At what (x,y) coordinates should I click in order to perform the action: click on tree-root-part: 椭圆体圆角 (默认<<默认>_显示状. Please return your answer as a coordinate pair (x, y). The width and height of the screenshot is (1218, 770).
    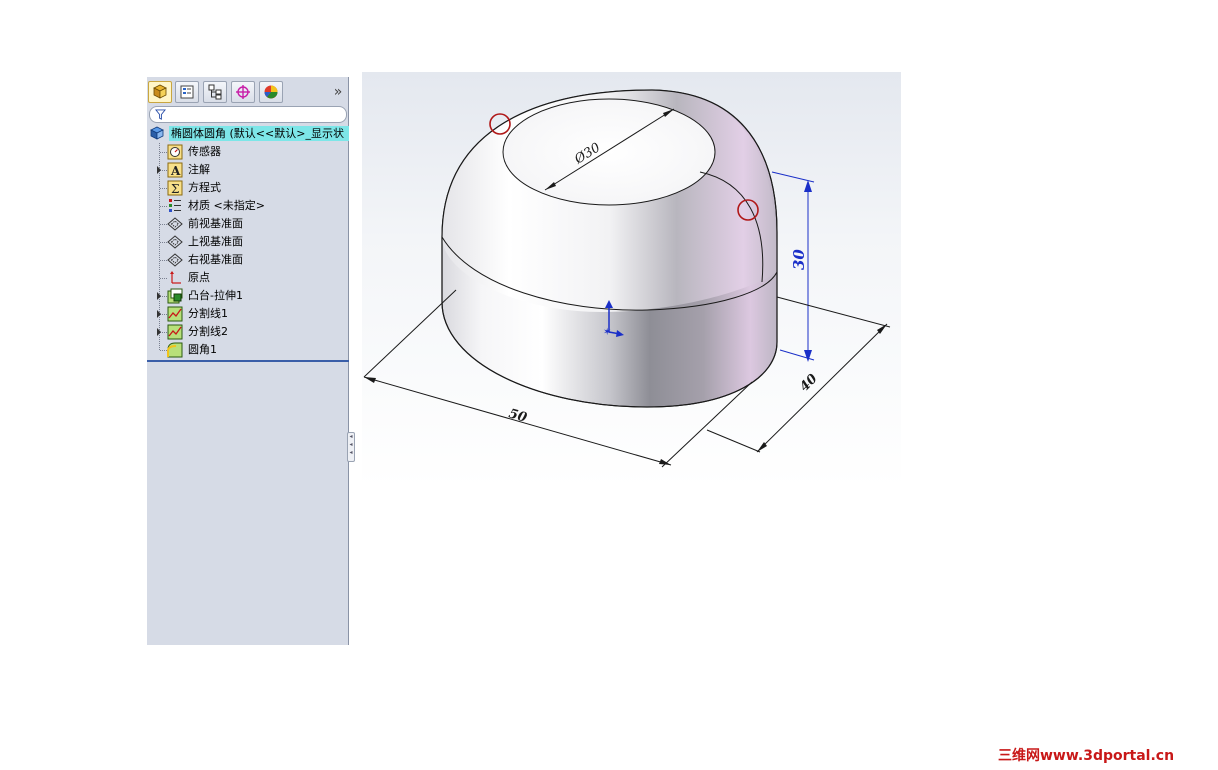
    Looking at the image, I should click on (248, 133).